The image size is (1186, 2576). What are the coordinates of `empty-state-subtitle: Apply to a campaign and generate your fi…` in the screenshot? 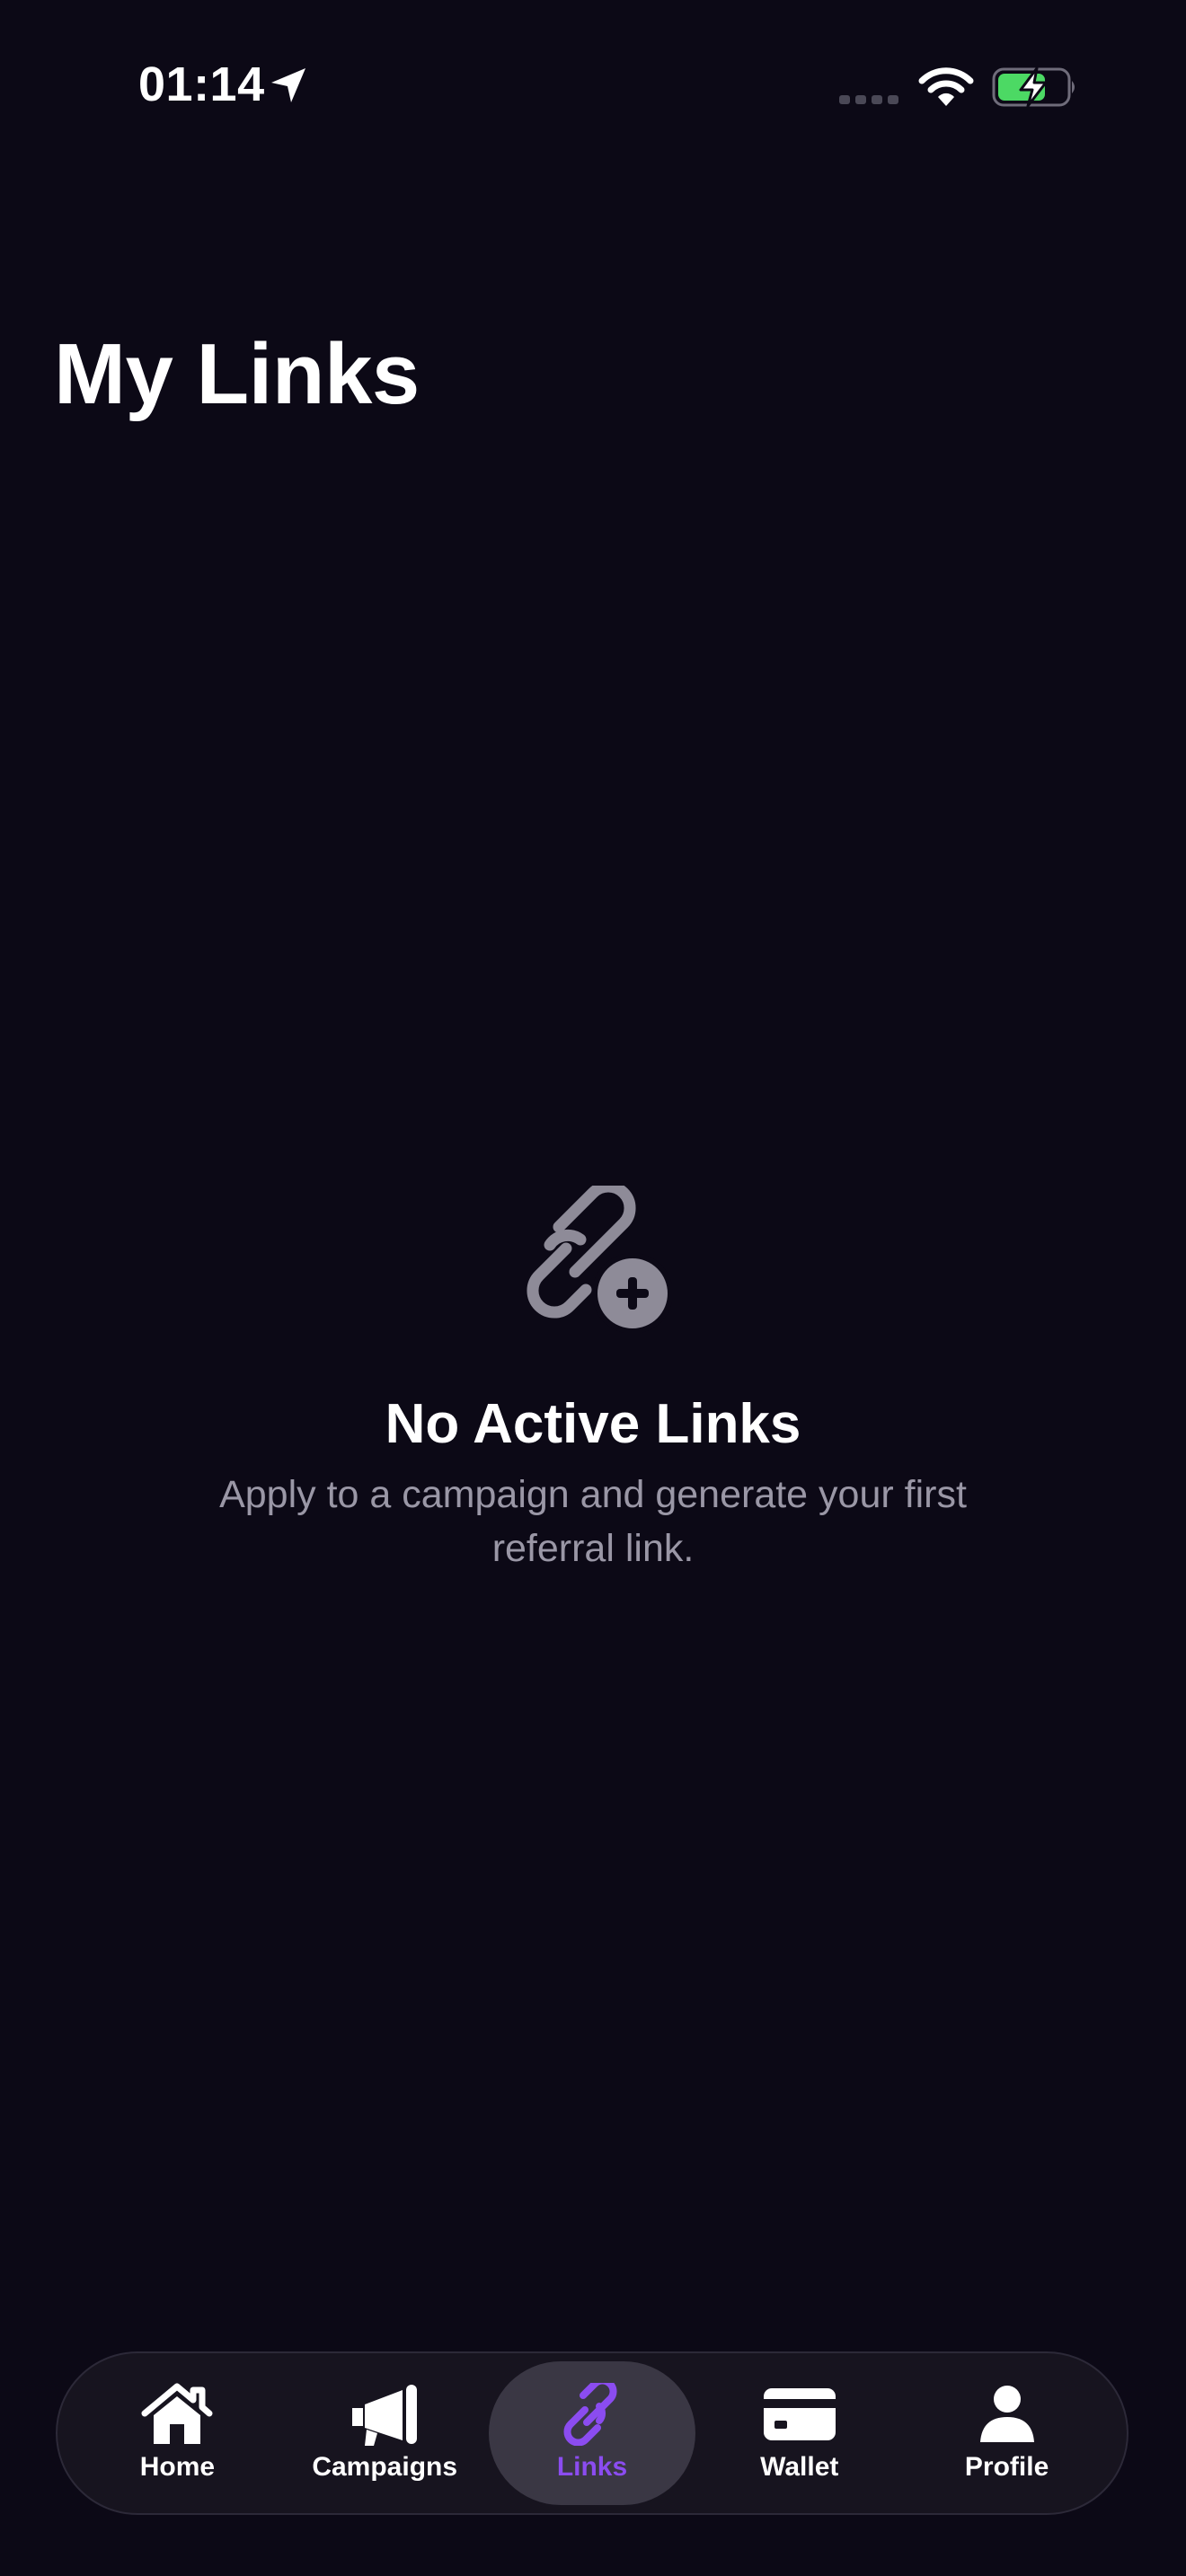 It's located at (593, 1521).